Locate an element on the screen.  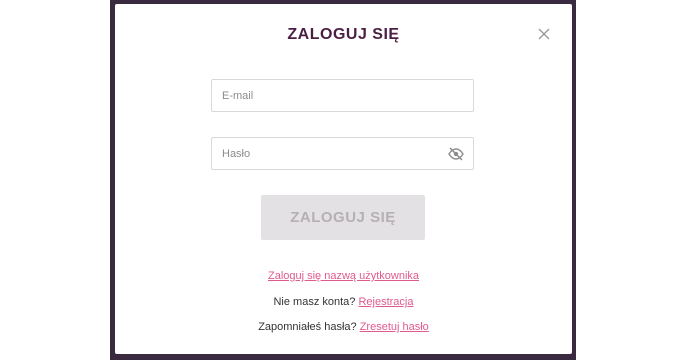
email-field is located at coordinates (342, 95).